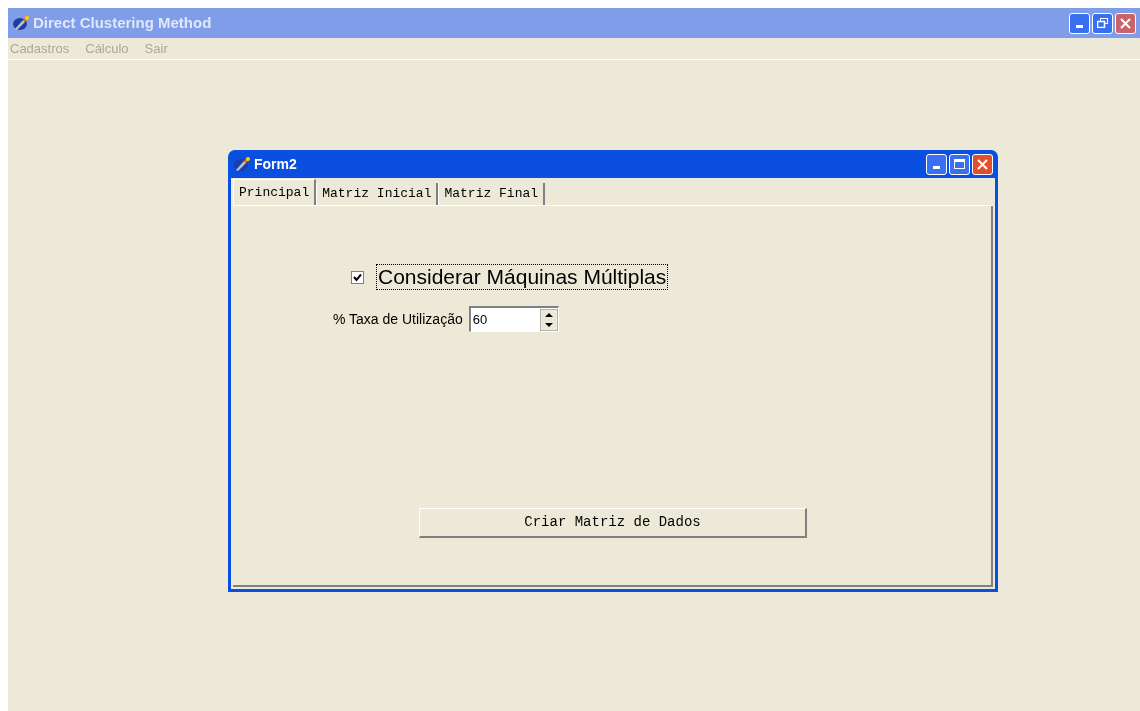  Describe the element at coordinates (398, 319) in the screenshot. I see `field-label: % Taxa de Utilização` at that location.